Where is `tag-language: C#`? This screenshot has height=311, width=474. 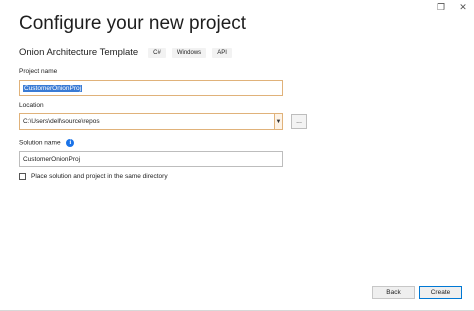
tag-language: C# is located at coordinates (157, 52).